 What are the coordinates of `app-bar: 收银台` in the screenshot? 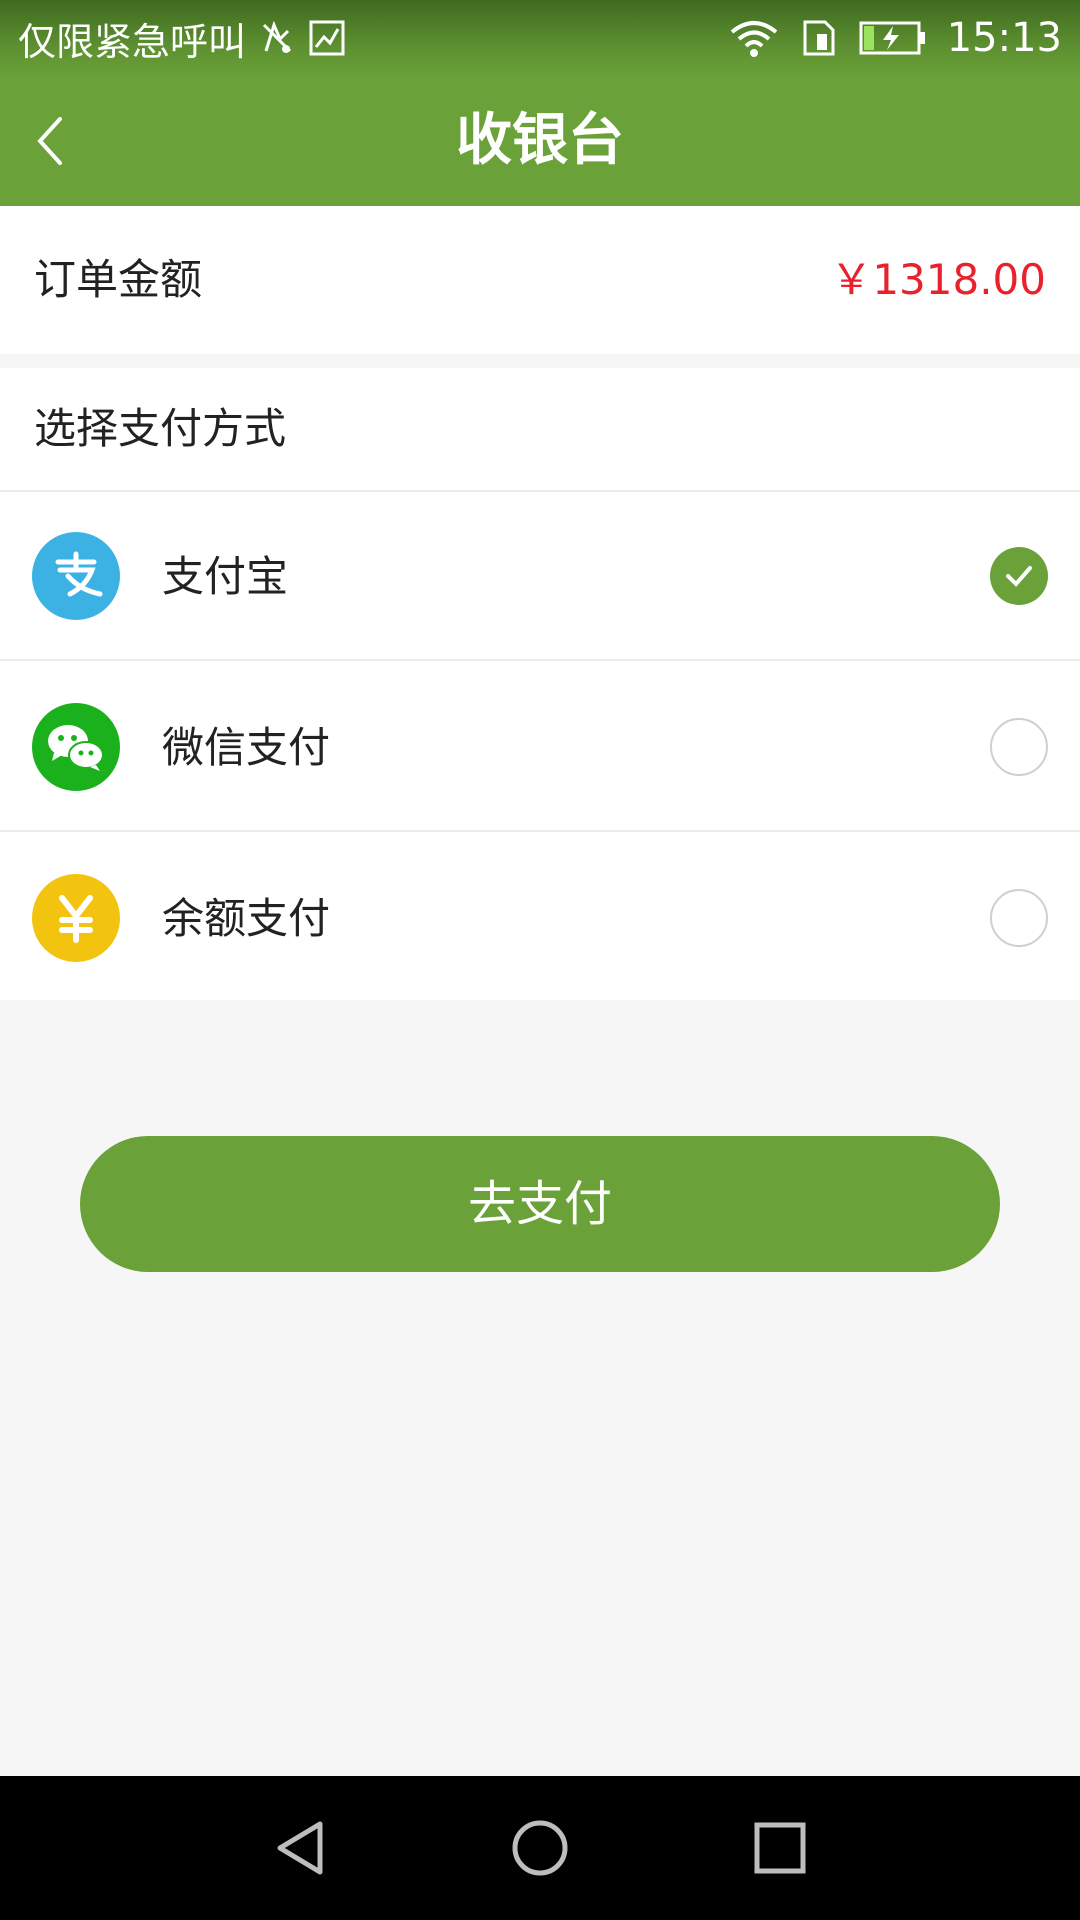 It's located at (540, 141).